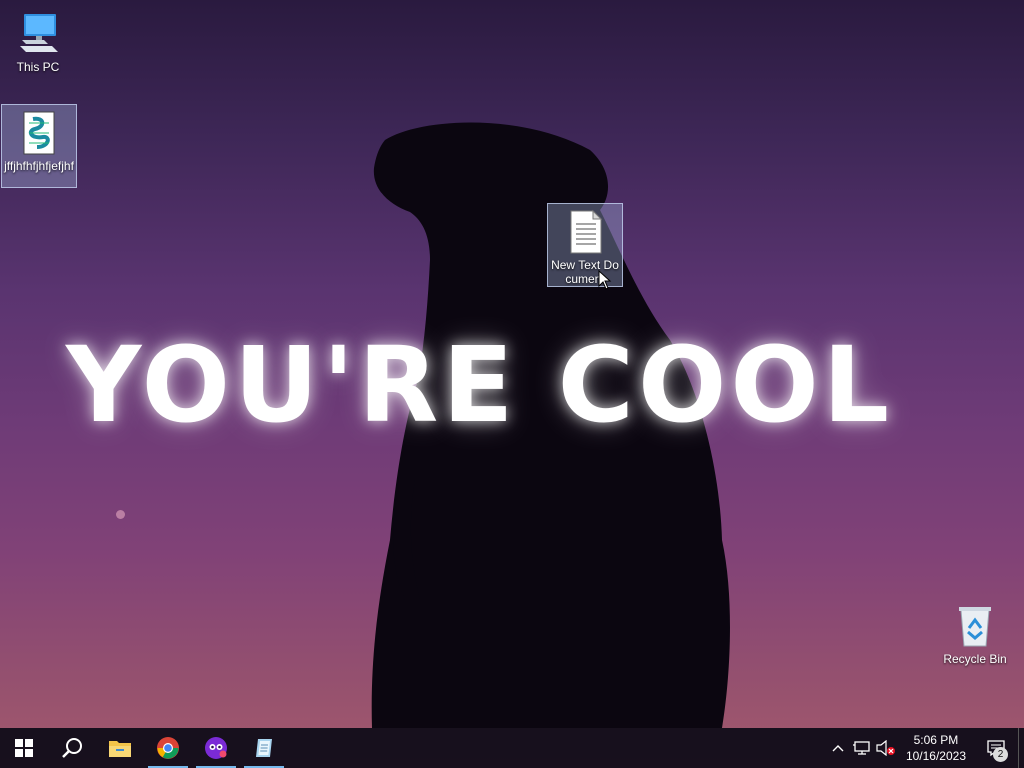 The image size is (1024, 768). I want to click on notepad-icon, so click(264, 748).